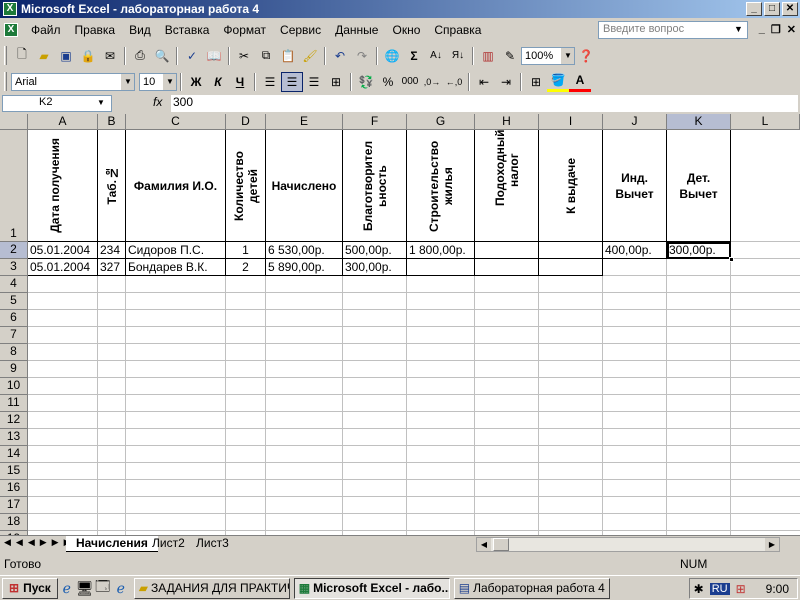  Describe the element at coordinates (112, 250) in the screenshot. I see `cell-b2: 234` at that location.